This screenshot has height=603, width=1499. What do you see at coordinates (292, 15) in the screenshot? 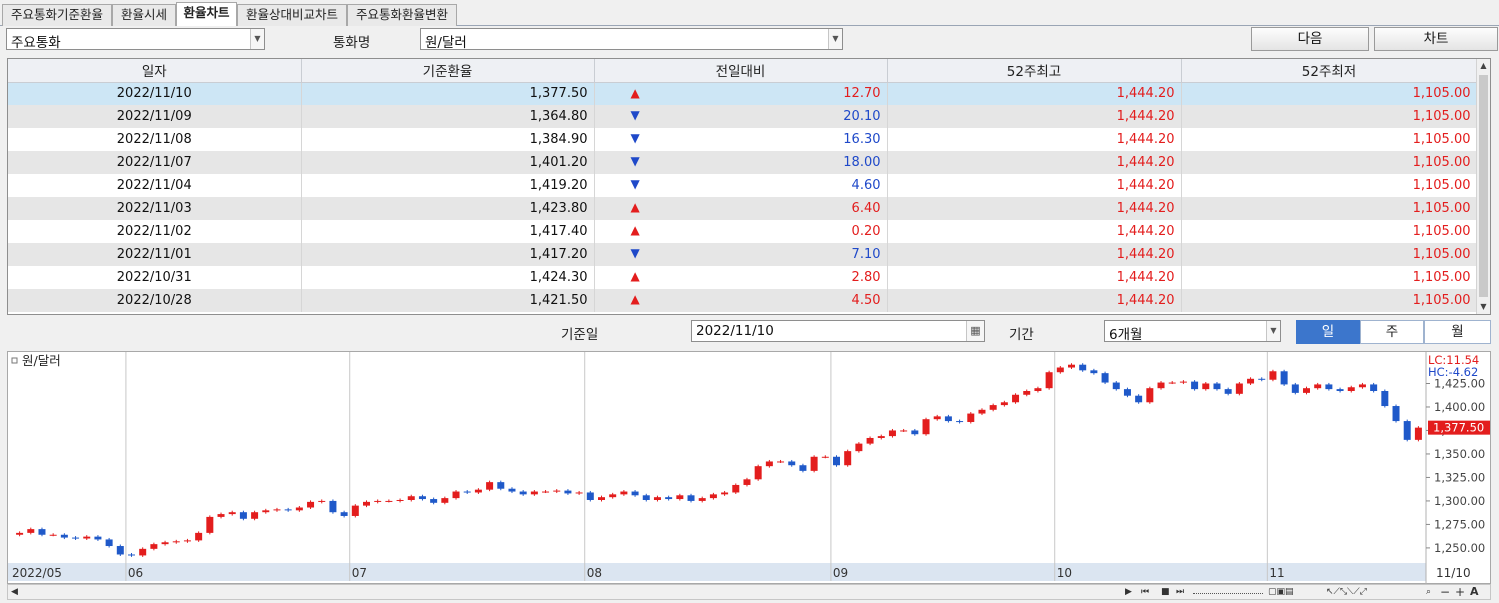
I see `tab-relative-compare-chart: 환율상대비교차트` at bounding box center [292, 15].